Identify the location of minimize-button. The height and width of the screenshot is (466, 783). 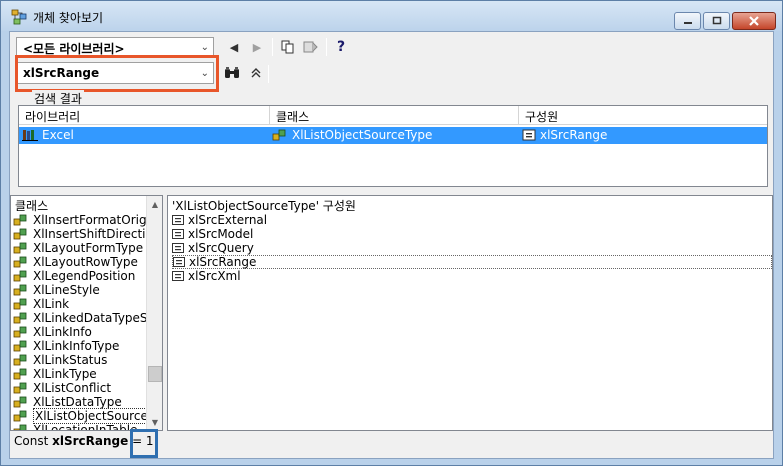
(687, 21).